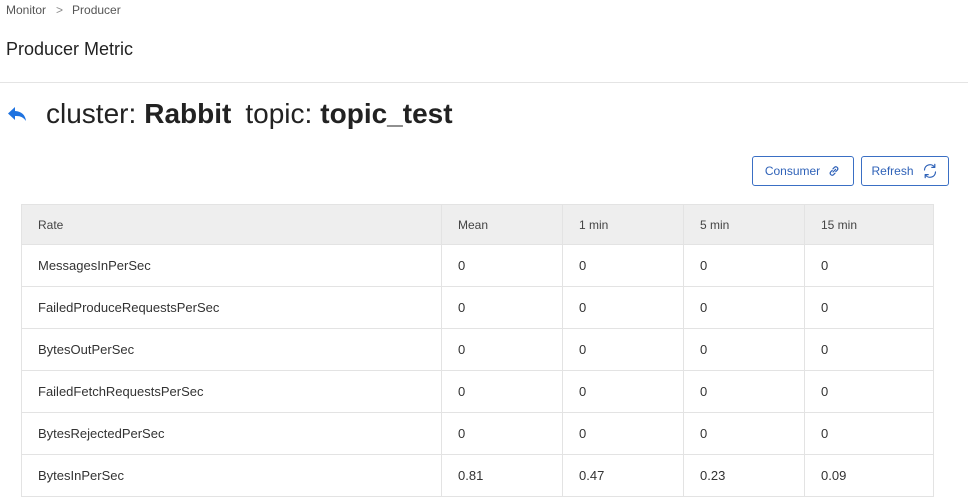 The height and width of the screenshot is (498, 968). Describe the element at coordinates (17, 114) in the screenshot. I see `back-arrow-icon` at that location.